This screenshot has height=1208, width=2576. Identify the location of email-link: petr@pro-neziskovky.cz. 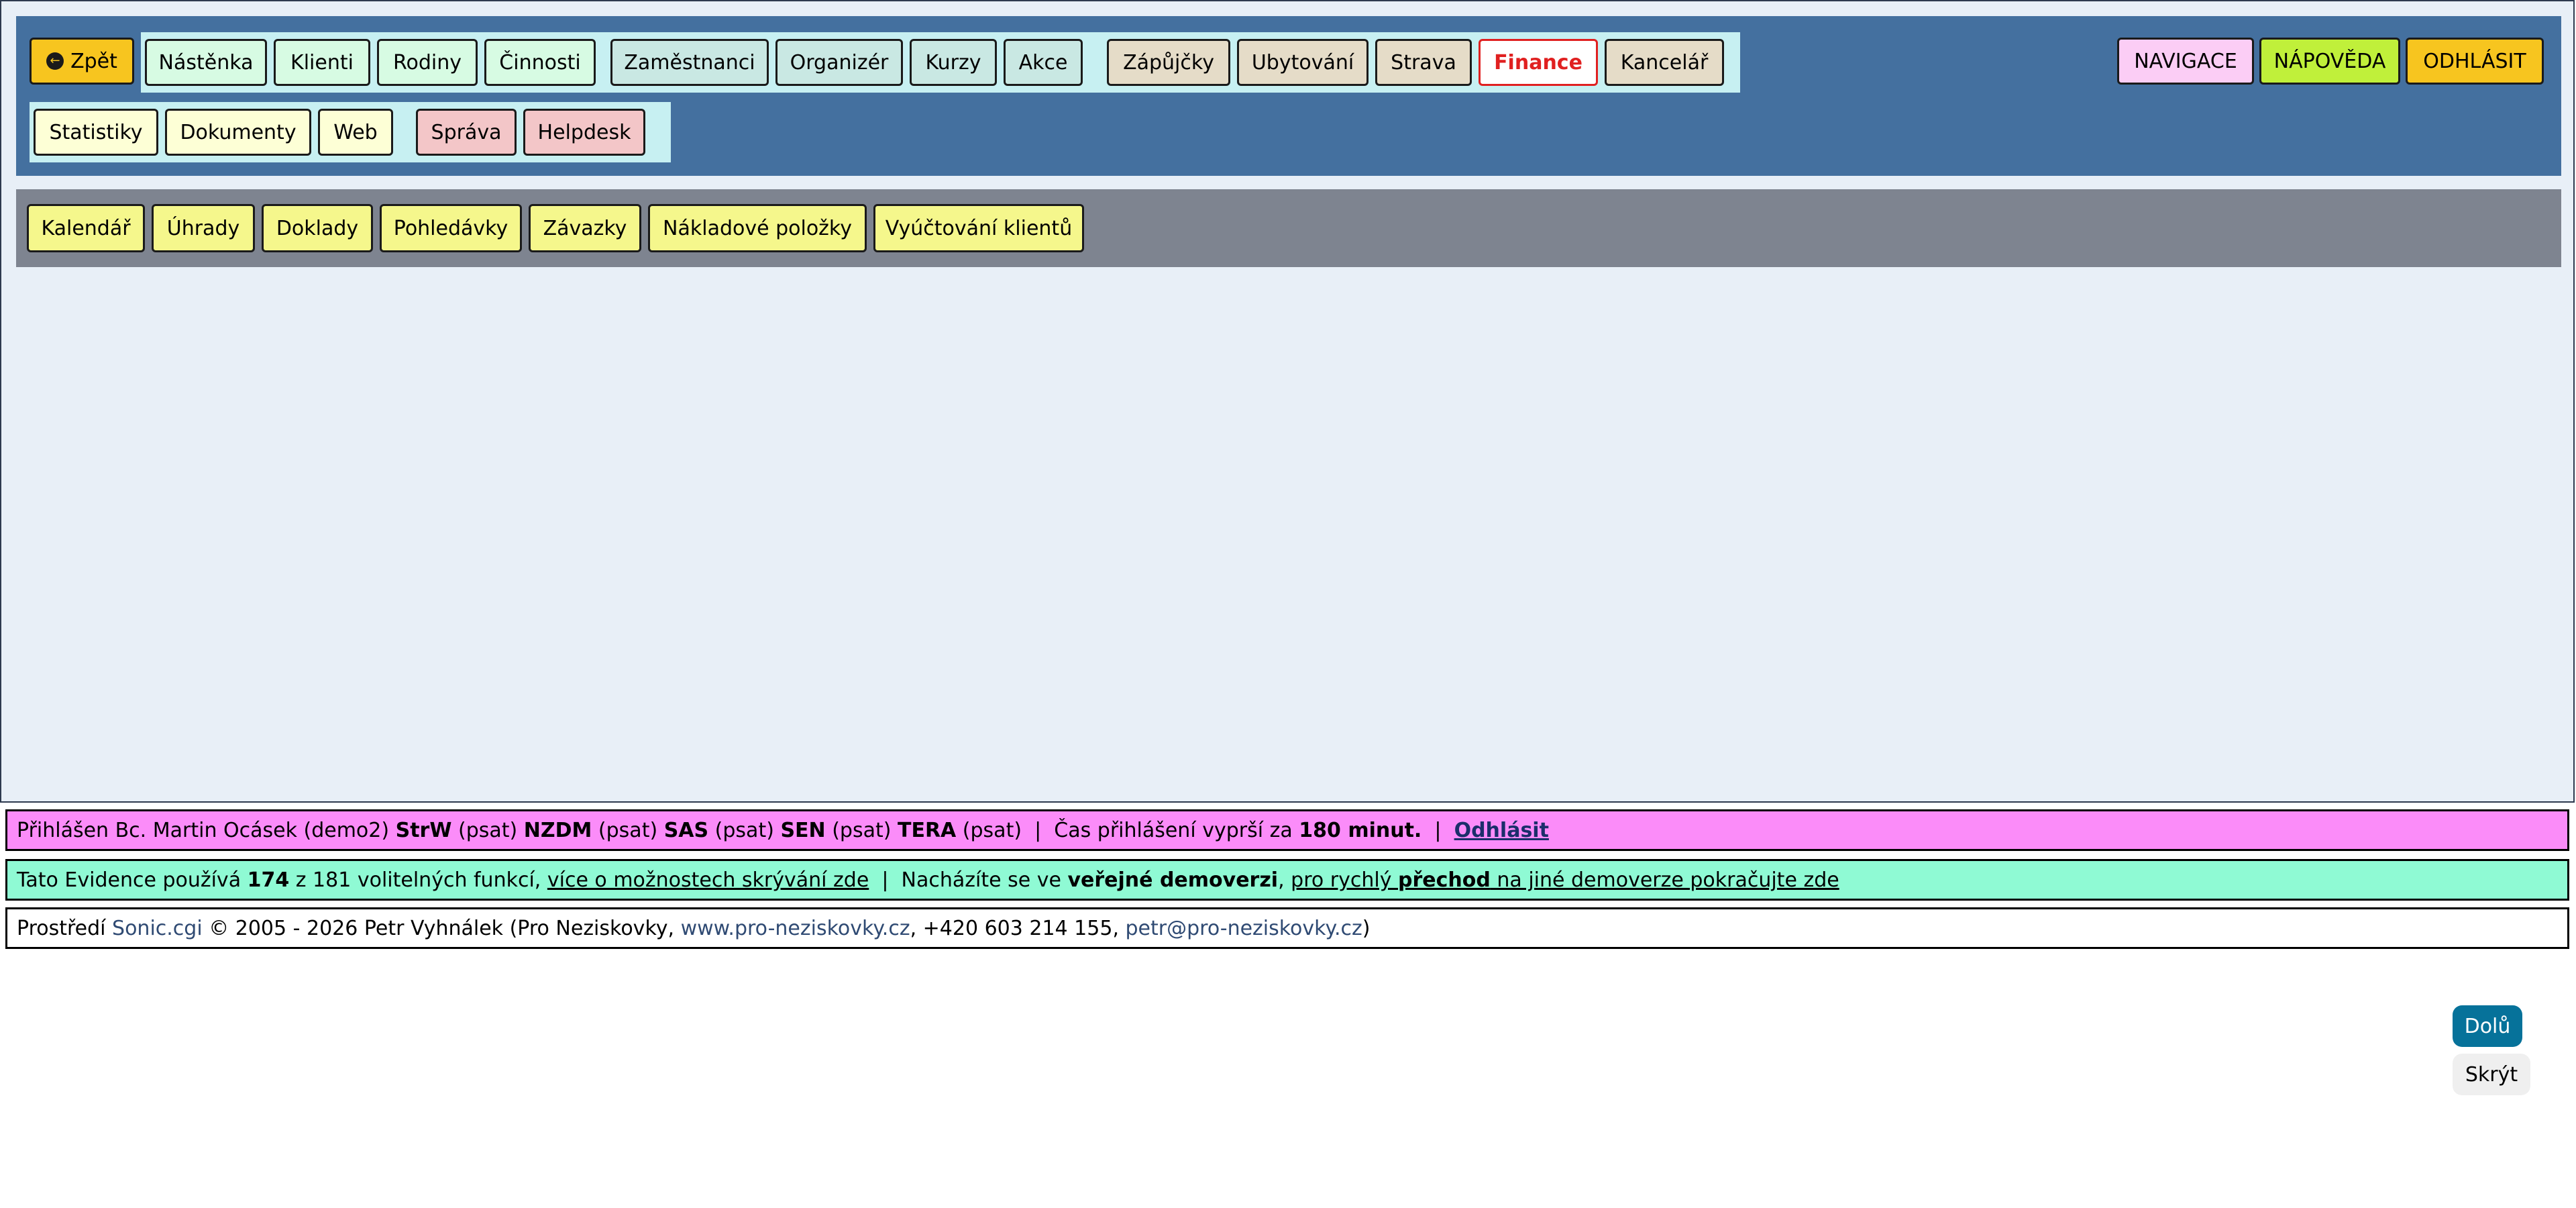
(1244, 929).